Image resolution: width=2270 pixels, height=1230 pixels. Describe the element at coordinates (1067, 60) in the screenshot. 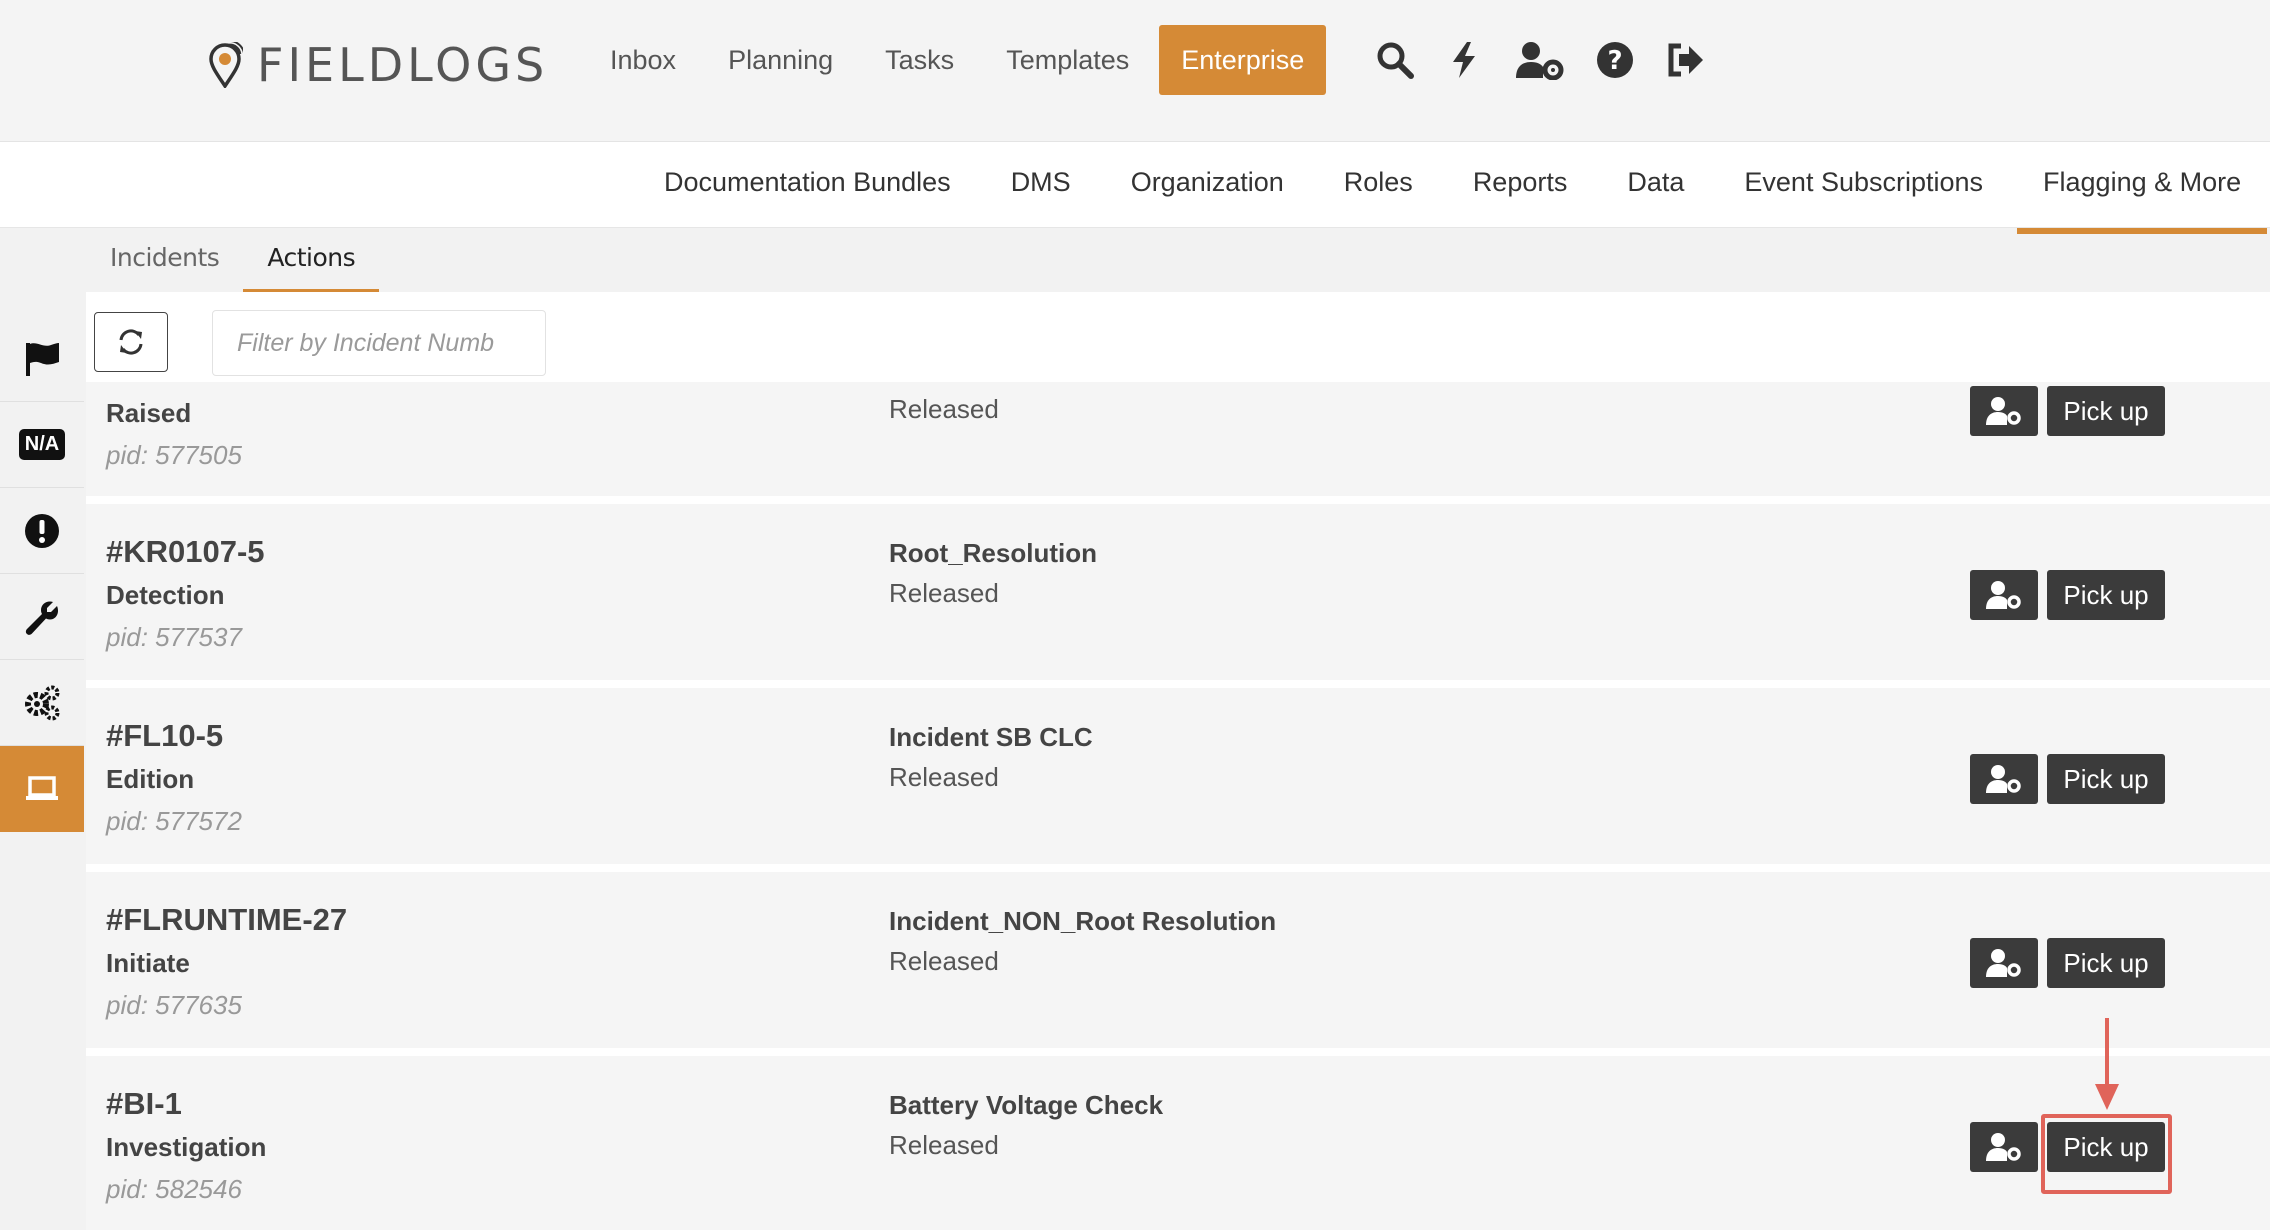

I see `nav-templates: Templates` at that location.